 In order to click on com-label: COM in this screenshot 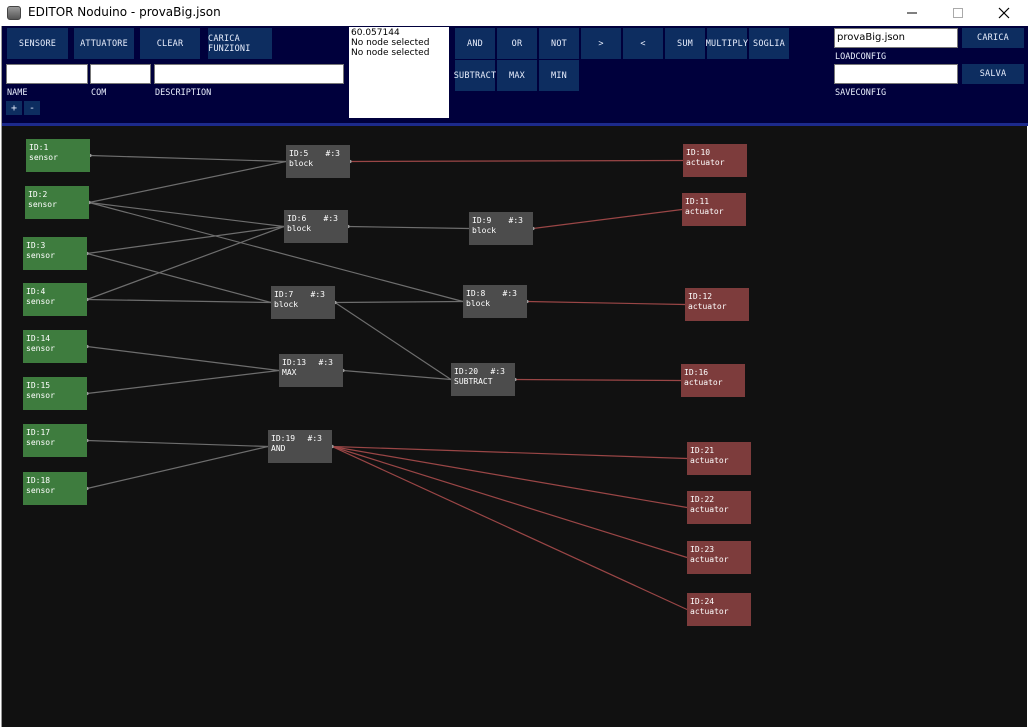, I will do `click(99, 93)`.